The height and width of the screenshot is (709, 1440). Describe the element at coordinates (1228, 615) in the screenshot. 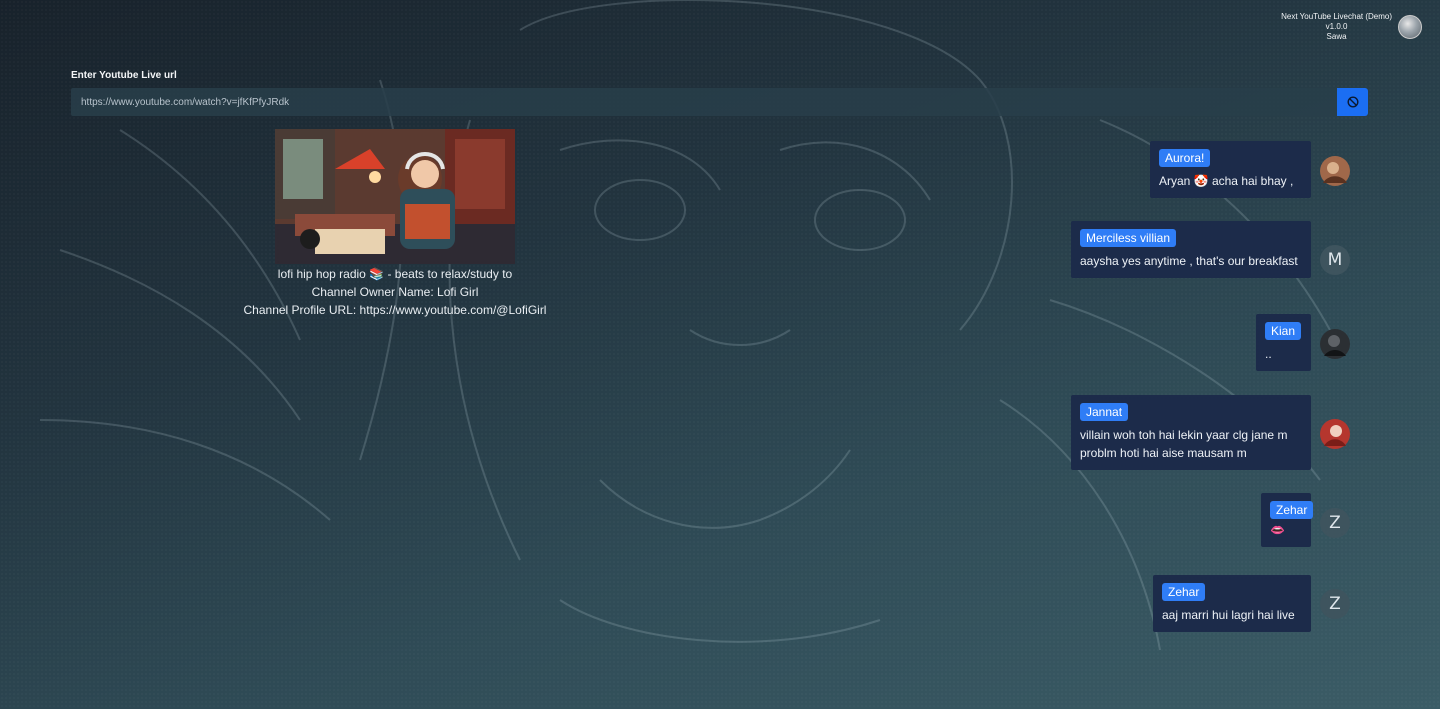

I see `message-text: aaj marri hui lagri hai live` at that location.